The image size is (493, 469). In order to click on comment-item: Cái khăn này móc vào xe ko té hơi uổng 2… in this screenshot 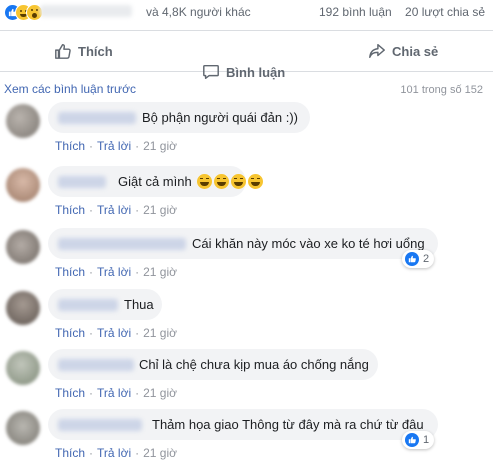, I will do `click(246, 258)`.